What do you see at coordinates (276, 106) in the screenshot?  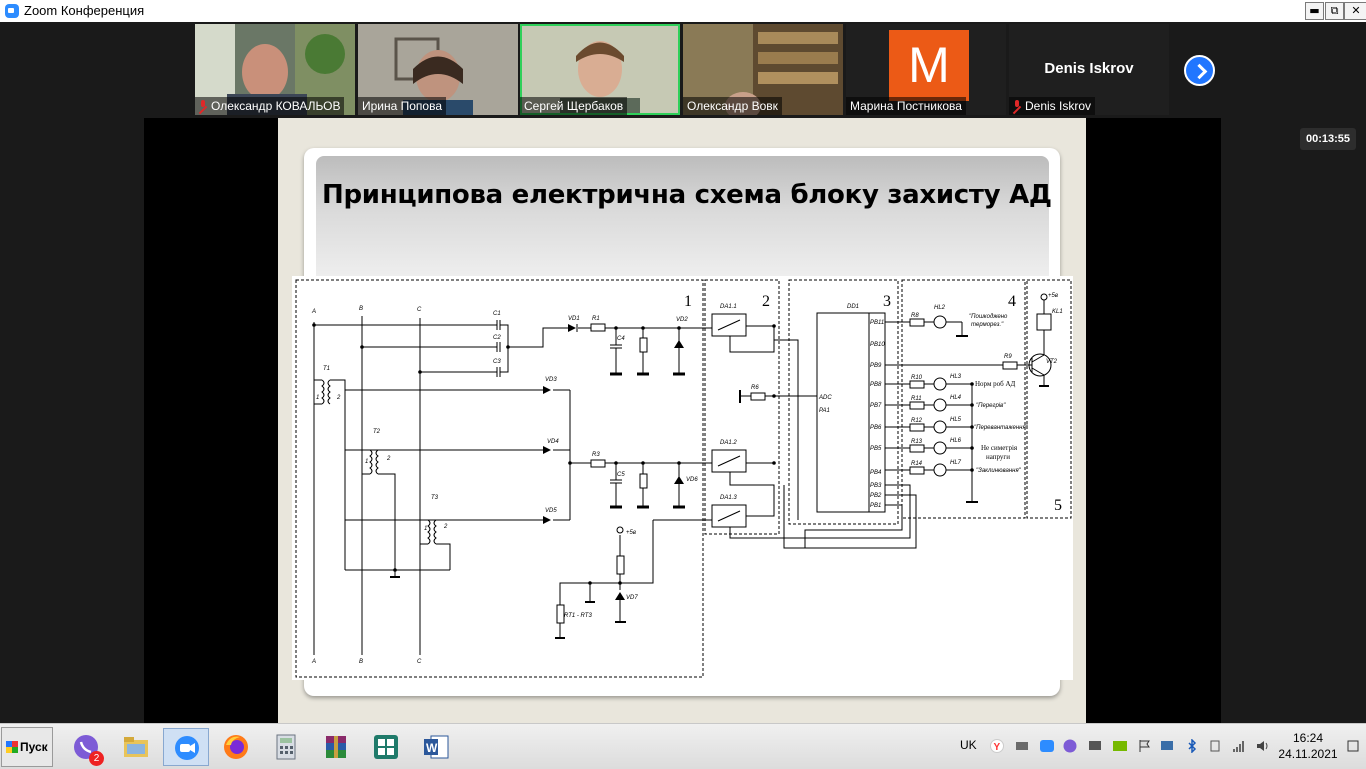 I see `participant-name: Олександр КОВАЛЬОВ` at bounding box center [276, 106].